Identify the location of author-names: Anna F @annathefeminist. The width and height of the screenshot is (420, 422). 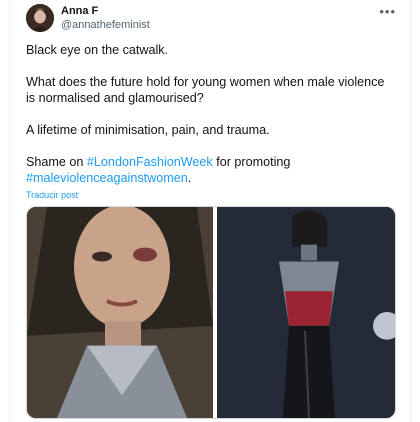
(105, 18).